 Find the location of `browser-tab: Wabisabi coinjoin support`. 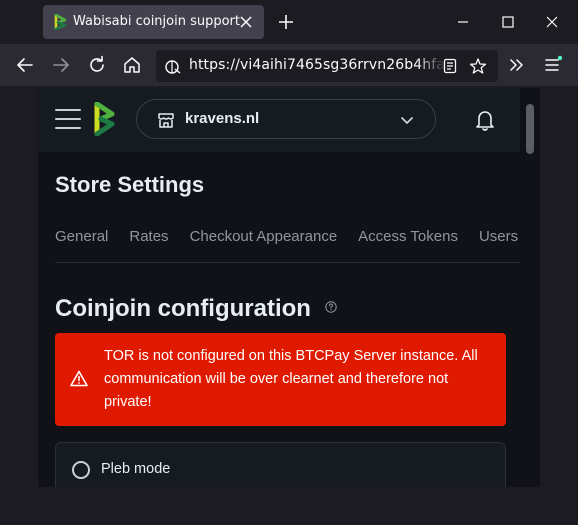

browser-tab: Wabisabi coinjoin support is located at coordinates (153, 22).